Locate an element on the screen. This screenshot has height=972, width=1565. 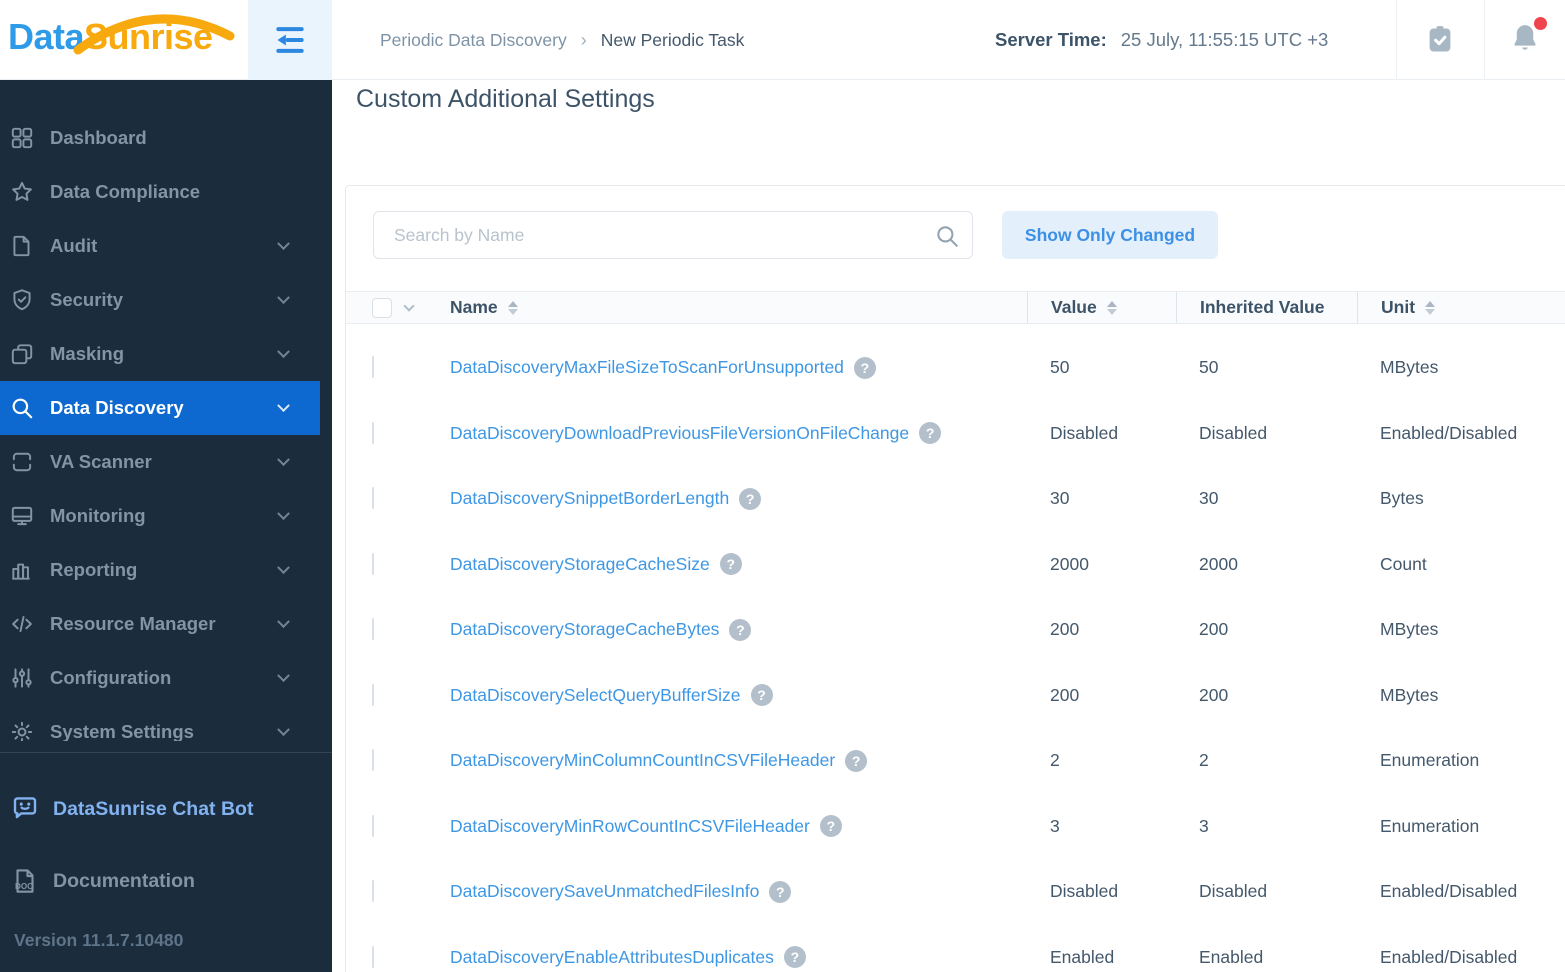
setting-name-link: DataDiscoveryMinRowCountInCSVFileHeader is located at coordinates (630, 826).